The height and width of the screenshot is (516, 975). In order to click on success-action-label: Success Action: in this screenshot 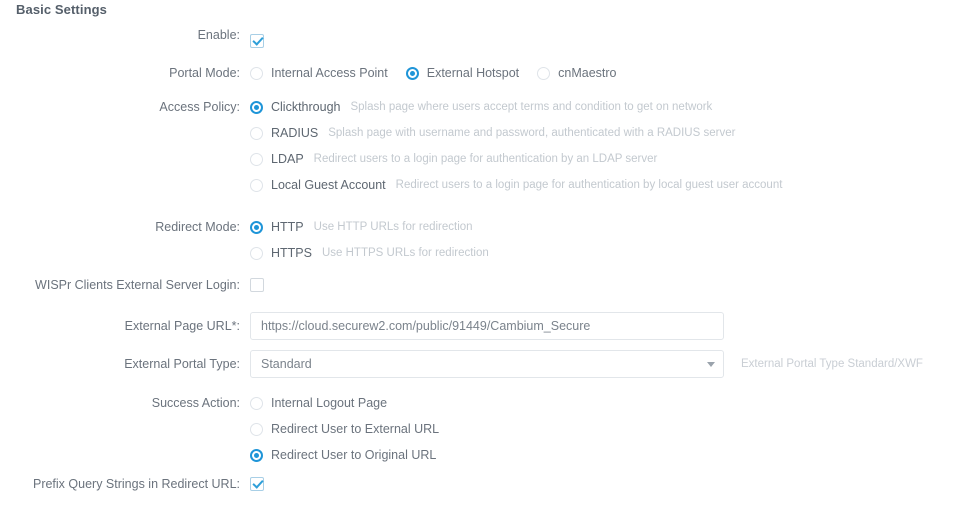, I will do `click(195, 403)`.